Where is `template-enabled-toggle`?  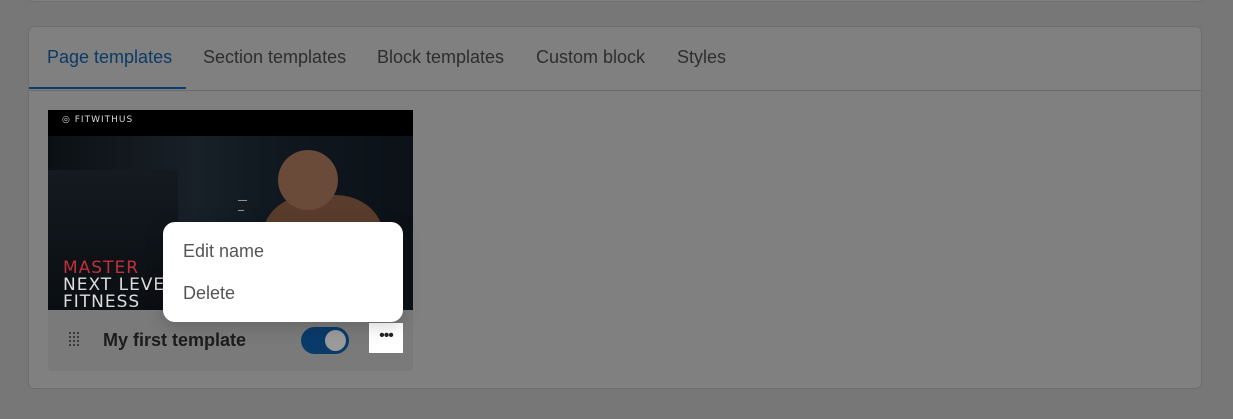 template-enabled-toggle is located at coordinates (325, 340).